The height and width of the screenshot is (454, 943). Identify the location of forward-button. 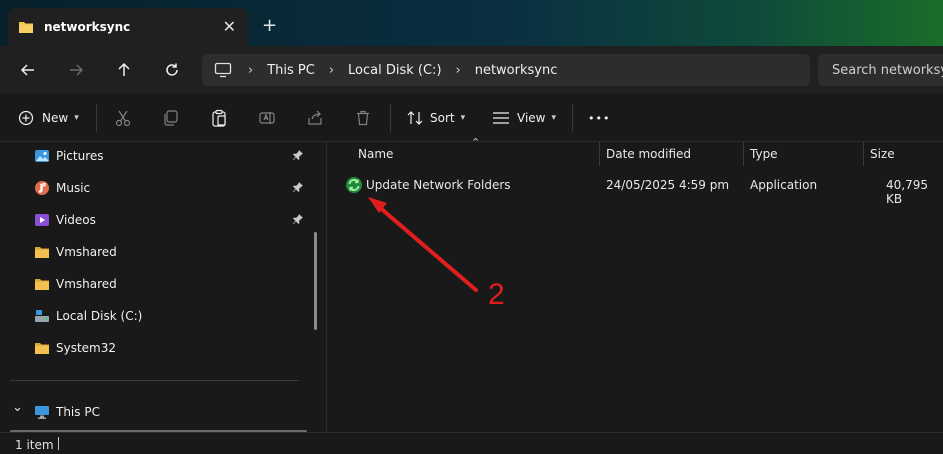
(76, 70).